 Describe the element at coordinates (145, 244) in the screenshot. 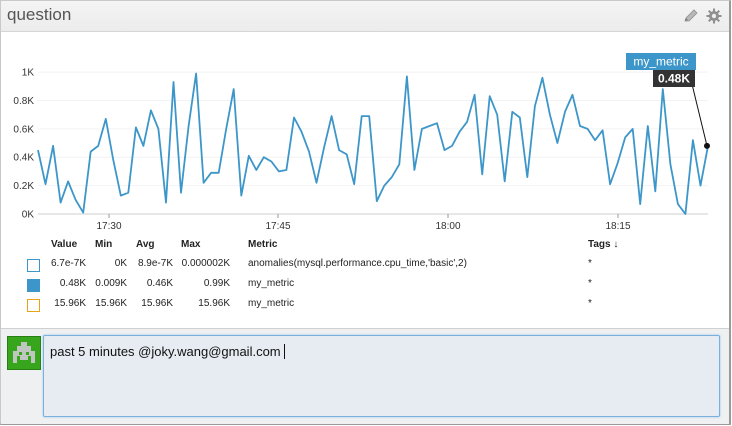

I see `legend-header-avg: Avg` at that location.